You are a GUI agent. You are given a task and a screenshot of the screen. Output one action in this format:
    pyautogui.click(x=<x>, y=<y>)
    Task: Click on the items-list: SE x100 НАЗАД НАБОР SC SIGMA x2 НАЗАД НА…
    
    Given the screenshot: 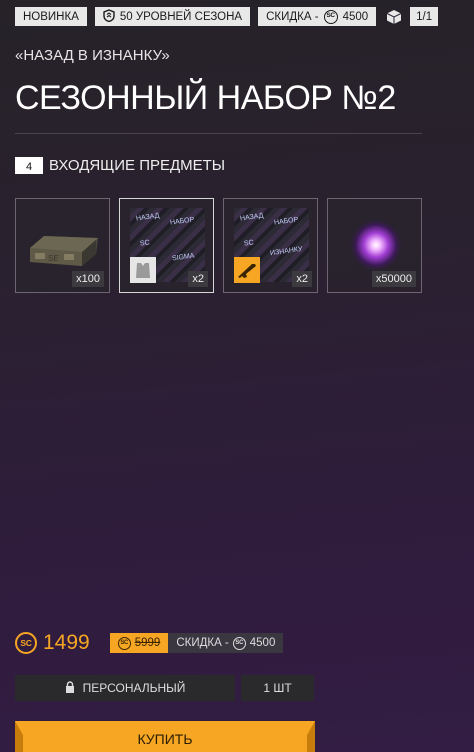 What is the action you would take?
    pyautogui.click(x=218, y=245)
    